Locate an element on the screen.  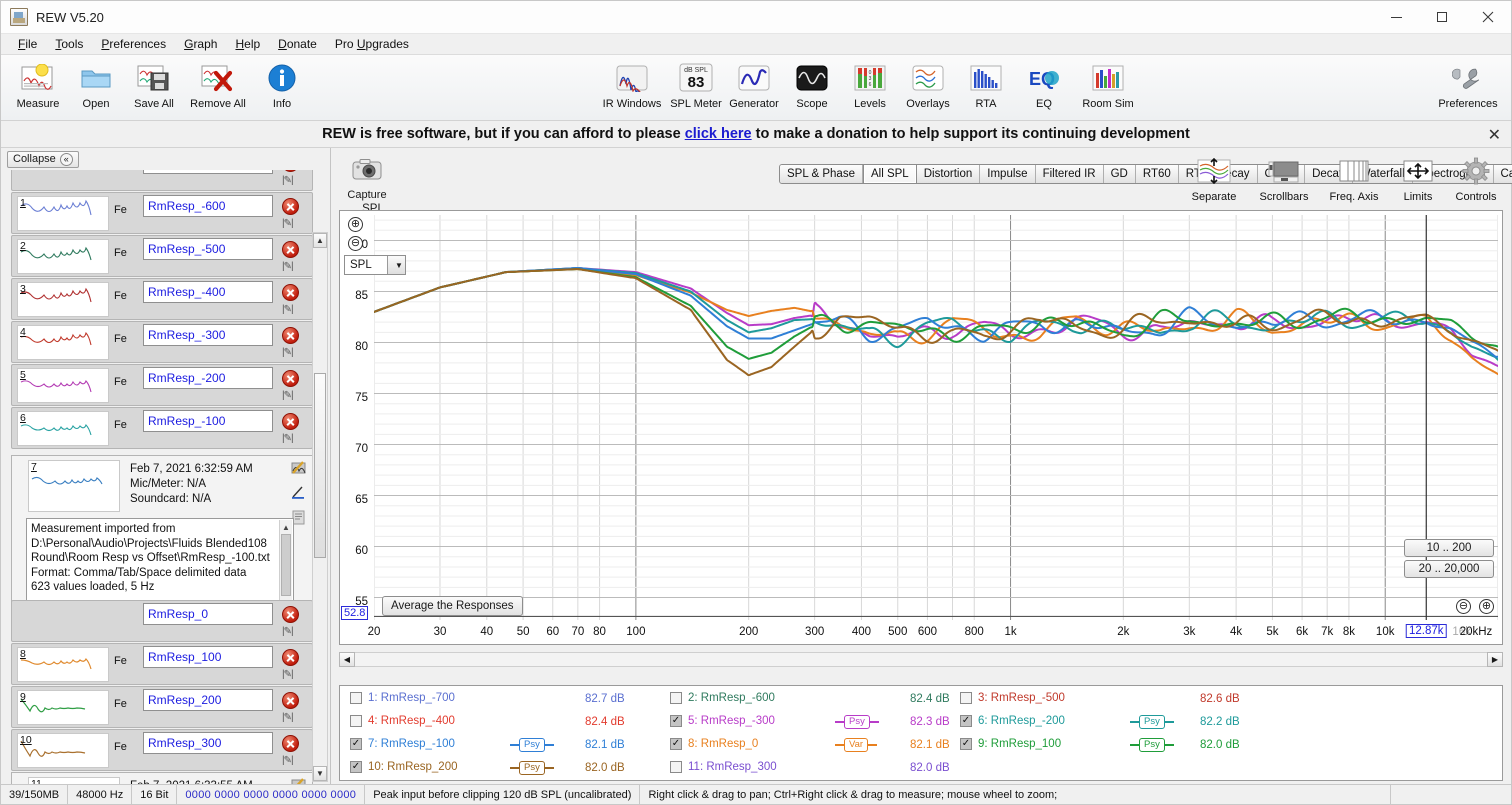
legend-item: 4: RmResp_-400 is located at coordinates (402, 721).